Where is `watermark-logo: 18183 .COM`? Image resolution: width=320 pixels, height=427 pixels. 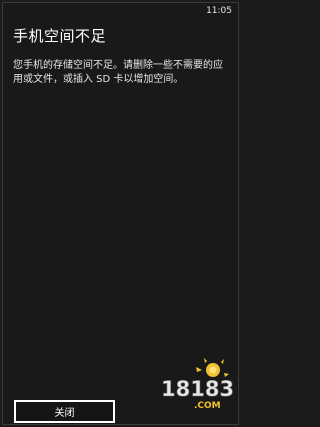 watermark-logo: 18183 .COM is located at coordinates (197, 384).